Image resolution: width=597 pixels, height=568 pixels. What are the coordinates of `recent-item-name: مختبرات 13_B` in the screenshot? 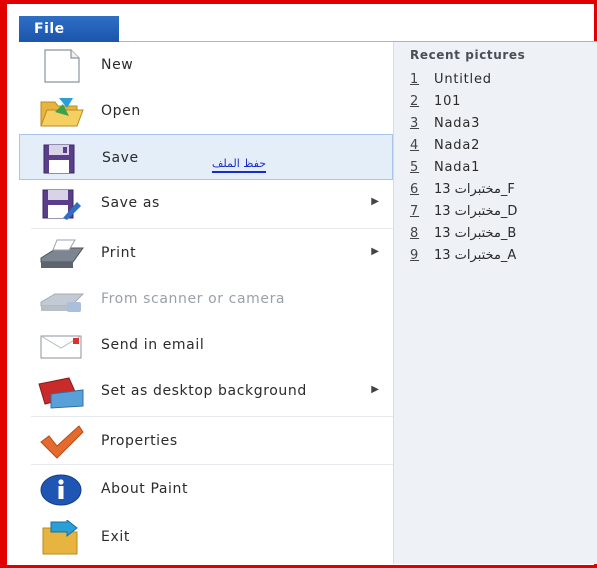 It's located at (476, 233).